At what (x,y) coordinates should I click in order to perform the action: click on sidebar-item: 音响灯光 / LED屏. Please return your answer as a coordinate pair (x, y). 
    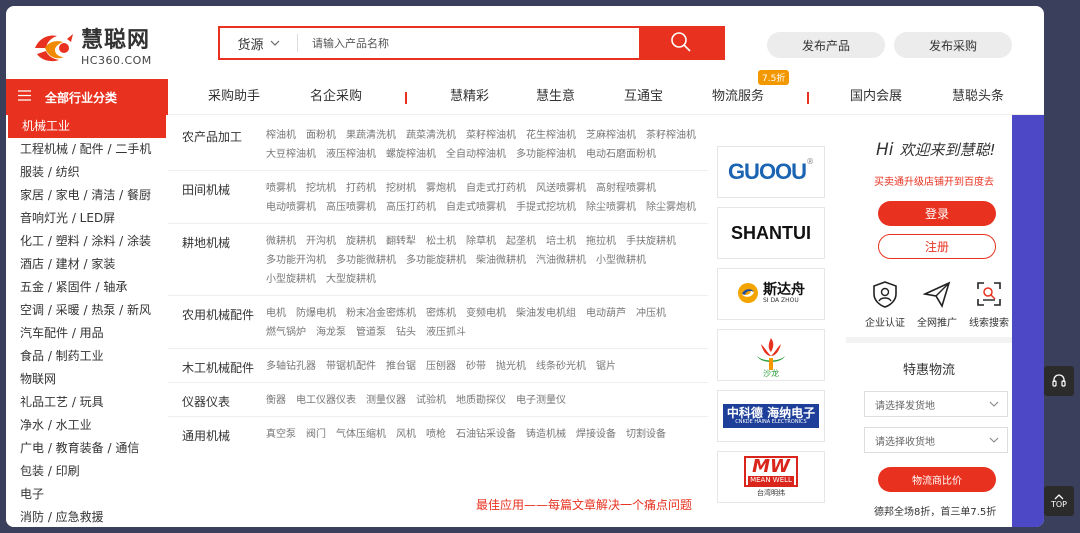
    Looking at the image, I should click on (87, 218).